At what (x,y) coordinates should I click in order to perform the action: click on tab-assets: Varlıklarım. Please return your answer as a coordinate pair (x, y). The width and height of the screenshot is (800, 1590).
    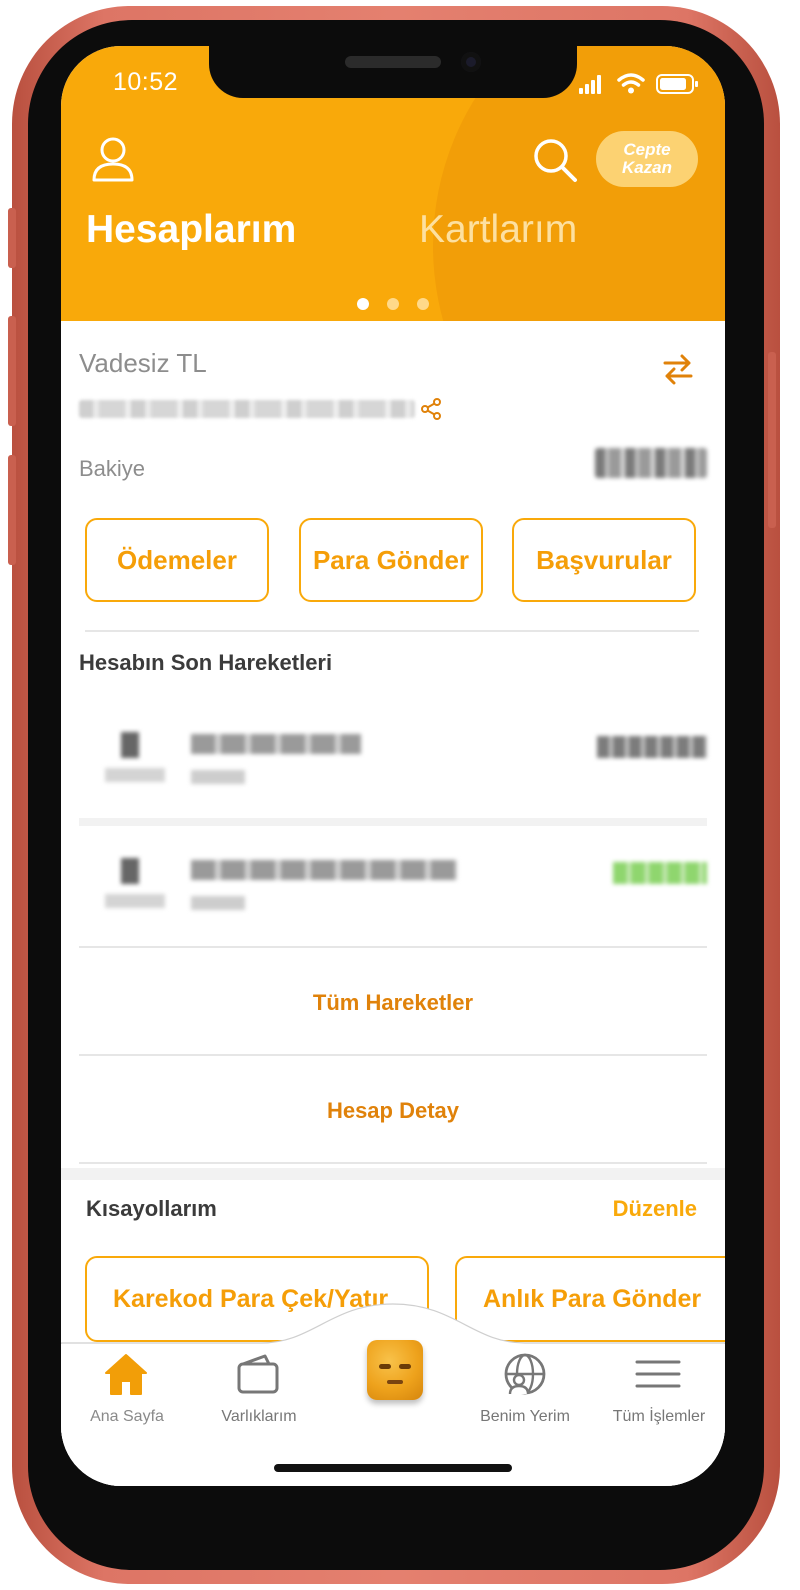
    Looking at the image, I should click on (259, 1392).